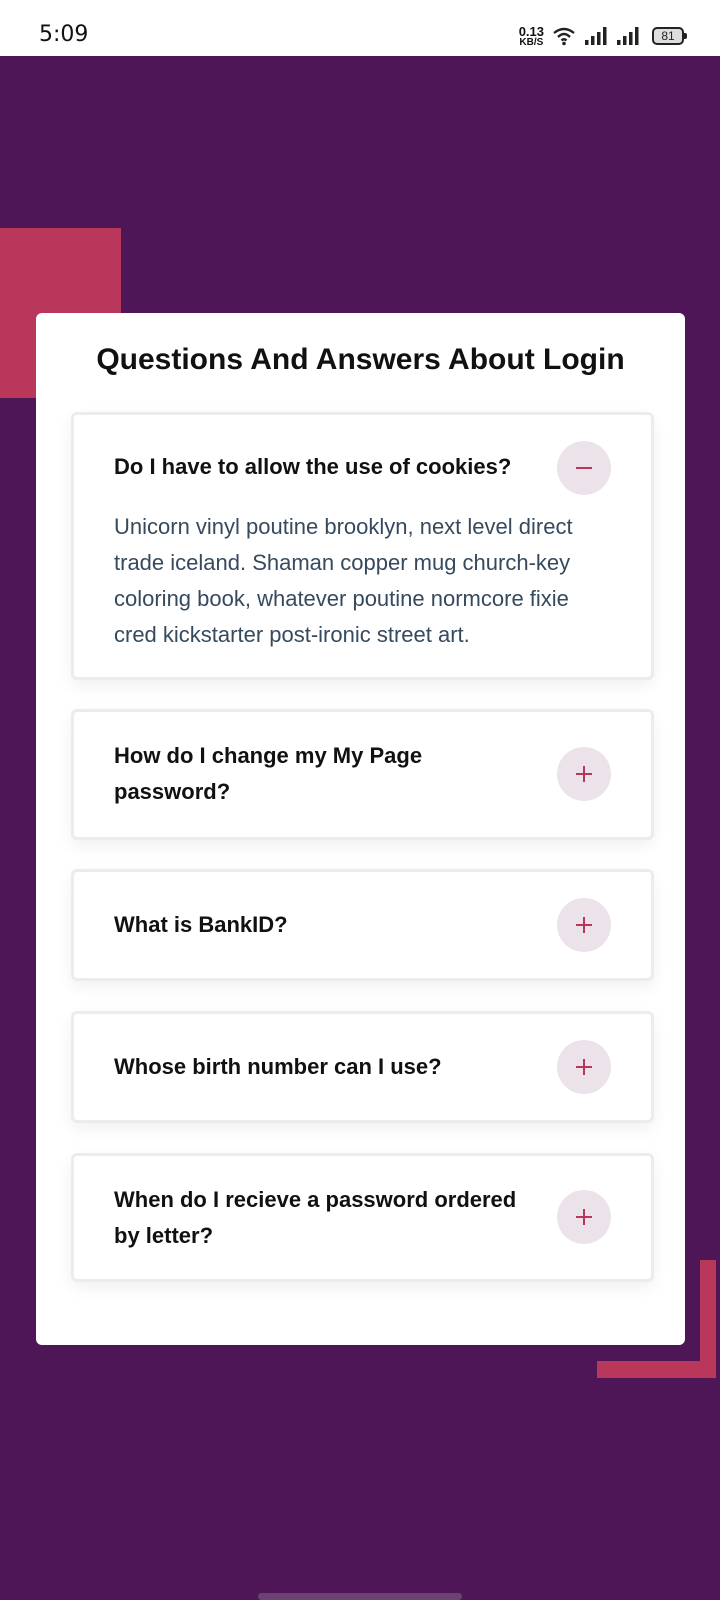  What do you see at coordinates (313, 466) in the screenshot?
I see `faq-question: Do I have to allow the use of cookies?` at bounding box center [313, 466].